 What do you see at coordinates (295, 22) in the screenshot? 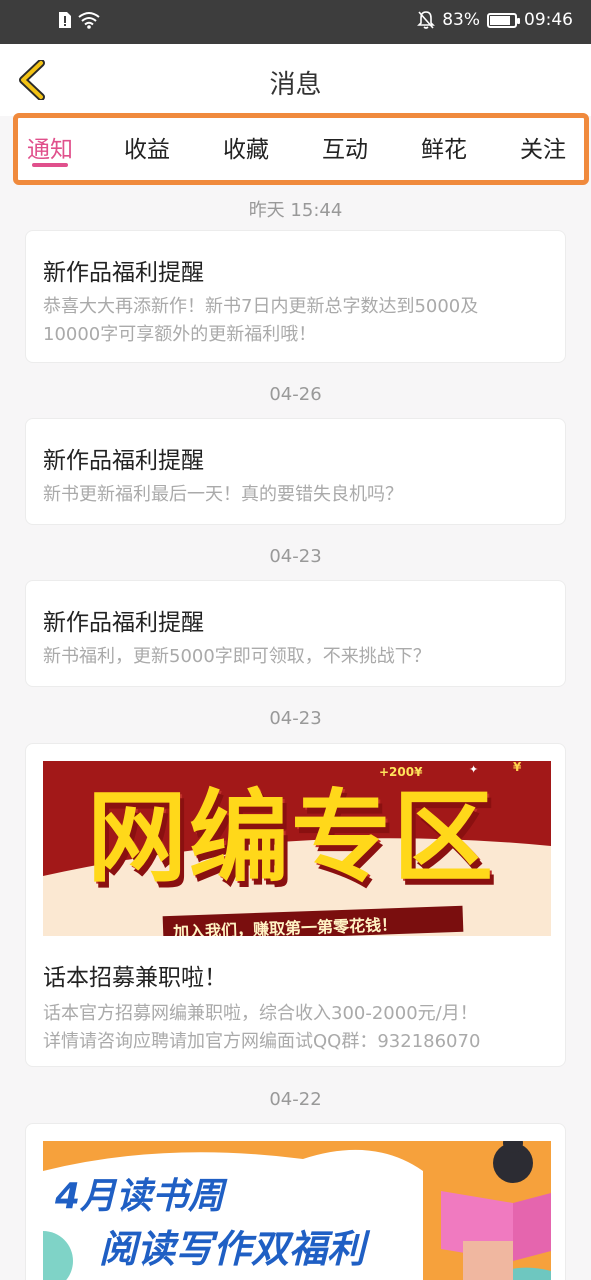
I see `status-bar: 83% 09:46` at bounding box center [295, 22].